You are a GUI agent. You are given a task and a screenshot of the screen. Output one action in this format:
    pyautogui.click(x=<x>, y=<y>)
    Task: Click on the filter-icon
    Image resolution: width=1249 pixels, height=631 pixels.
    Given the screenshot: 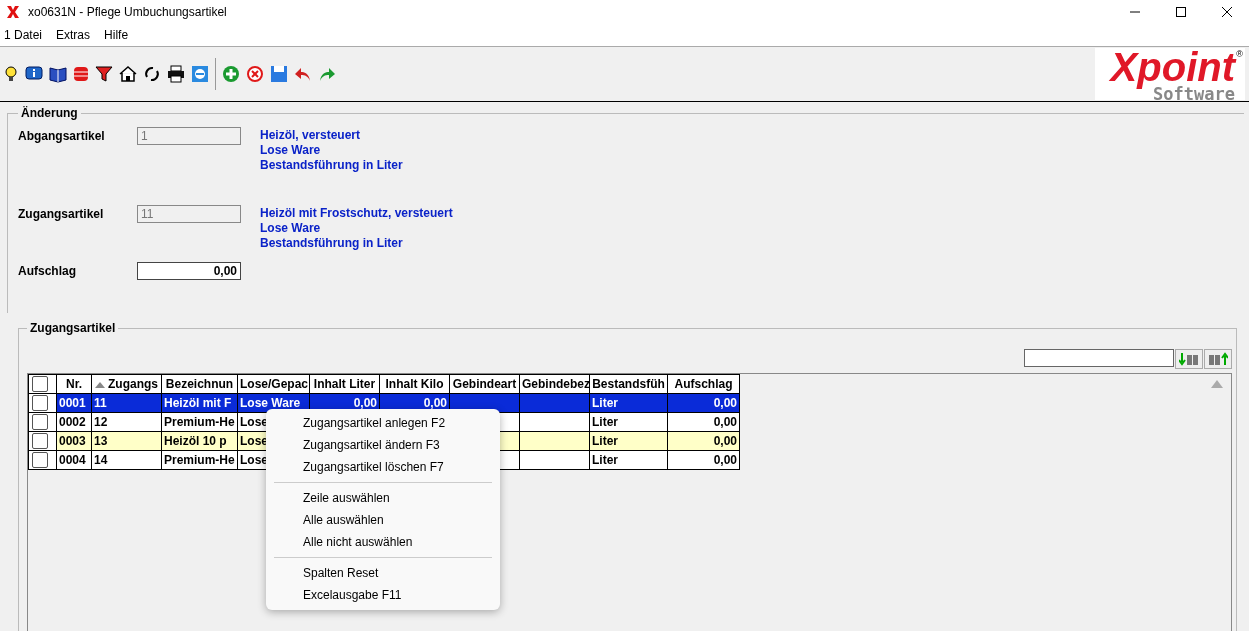 What is the action you would take?
    pyautogui.click(x=104, y=74)
    